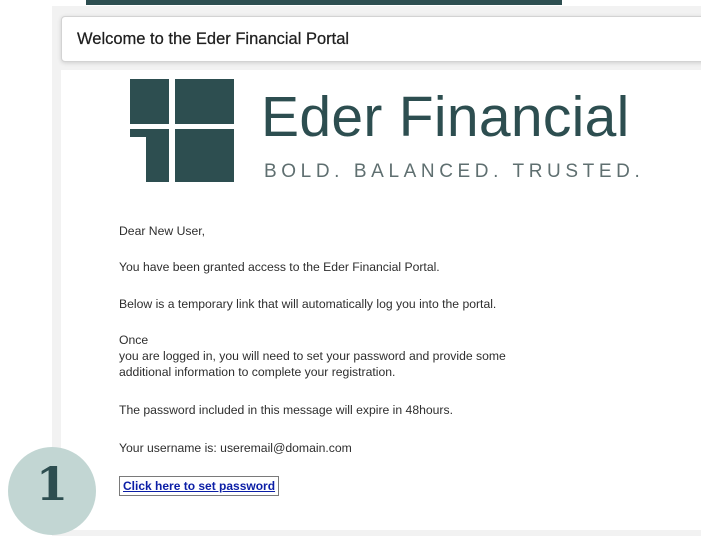  What do you see at coordinates (51, 484) in the screenshot?
I see `step-number: 1` at bounding box center [51, 484].